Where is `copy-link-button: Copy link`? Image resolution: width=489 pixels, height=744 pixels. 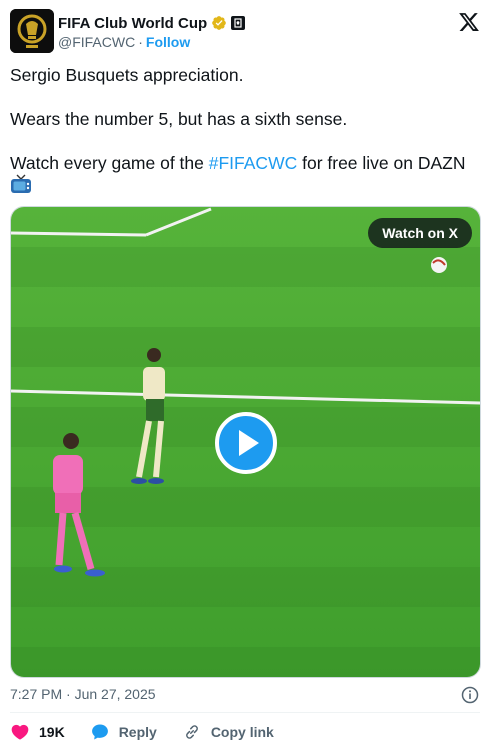 copy-link-button: Copy link is located at coordinates (228, 732).